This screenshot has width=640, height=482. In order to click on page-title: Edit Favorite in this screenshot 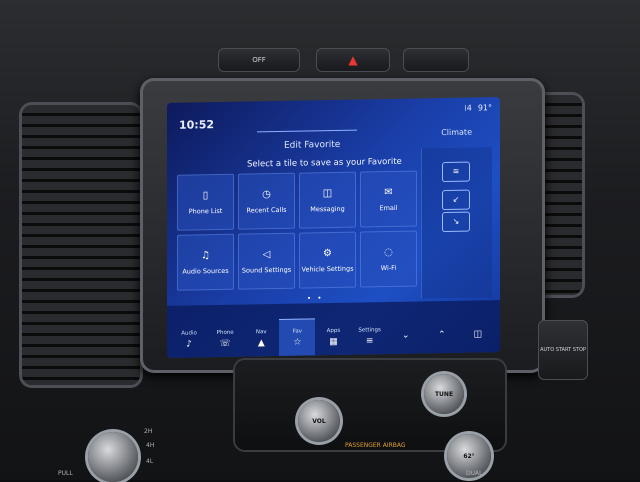, I will do `click(312, 145)`.